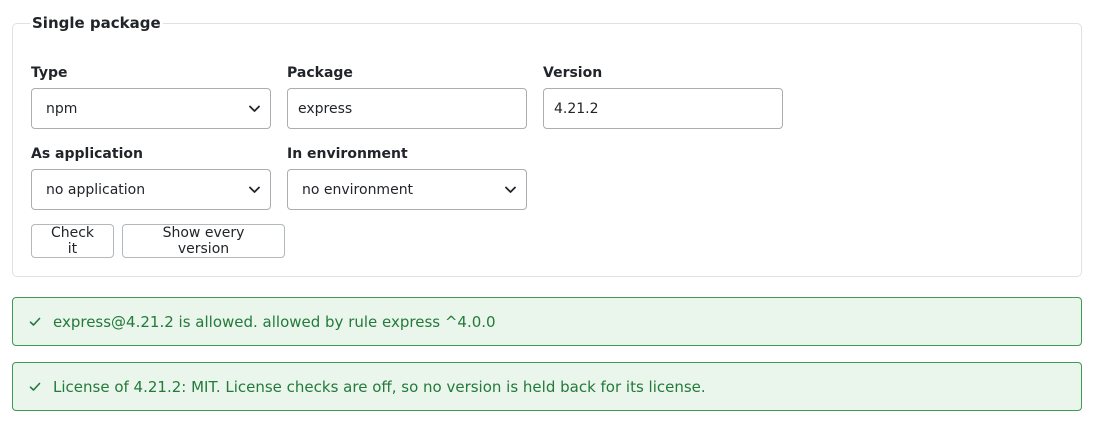  I want to click on application-label: As application, so click(87, 154).